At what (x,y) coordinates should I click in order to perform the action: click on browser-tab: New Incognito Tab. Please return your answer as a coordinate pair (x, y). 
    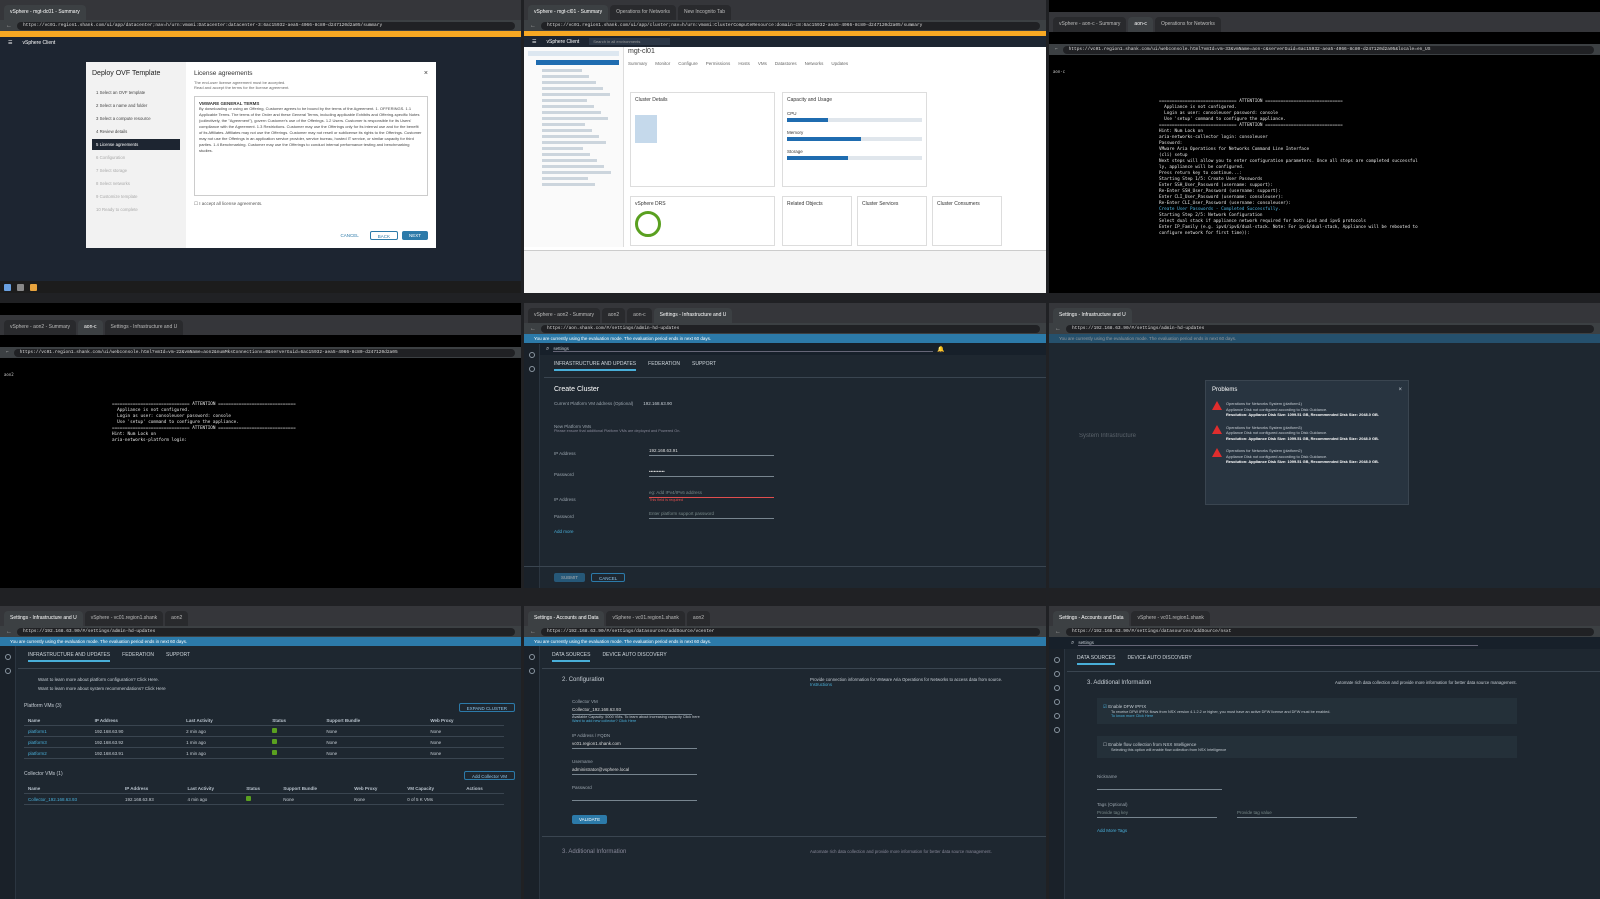
    Looking at the image, I should click on (705, 12).